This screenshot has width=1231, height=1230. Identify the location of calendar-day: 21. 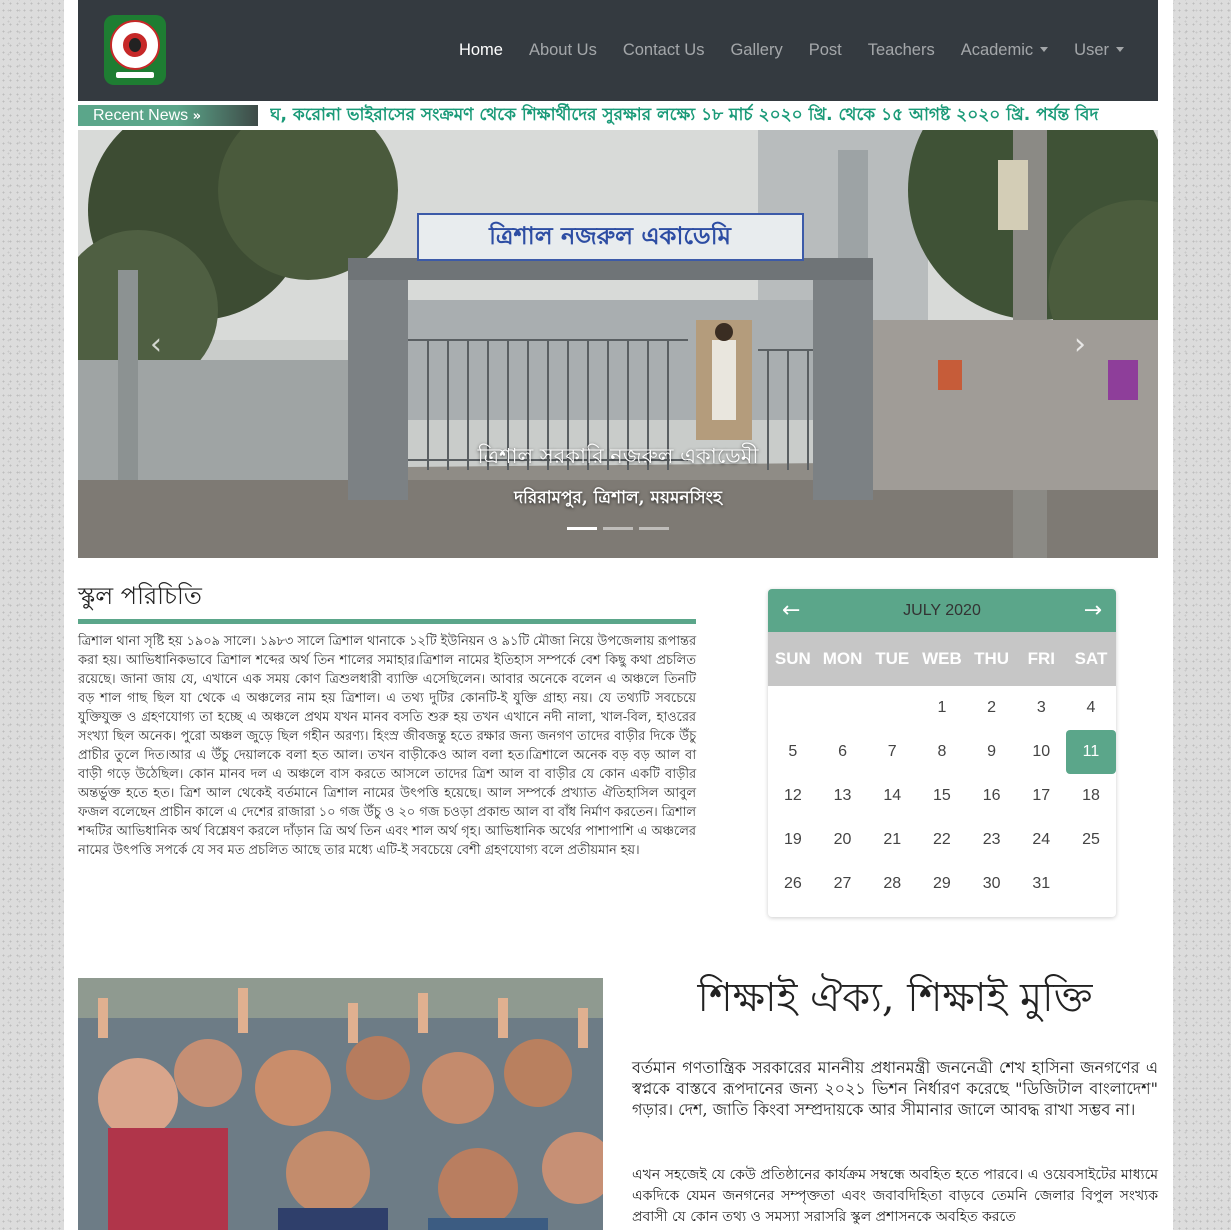
(892, 840).